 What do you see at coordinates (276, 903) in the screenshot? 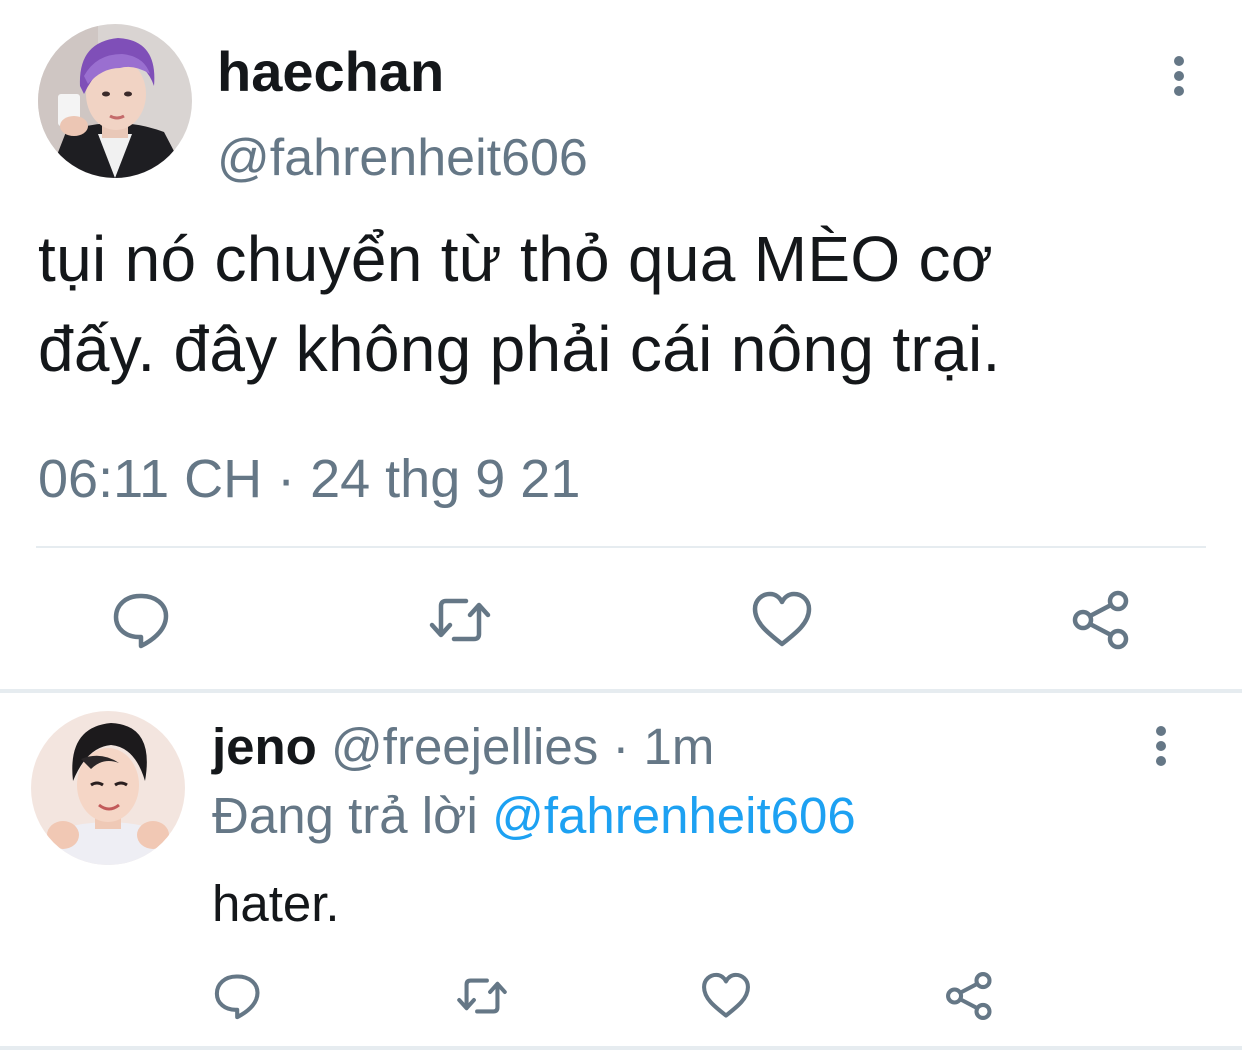
I see `reply-tweet-text: hater.` at bounding box center [276, 903].